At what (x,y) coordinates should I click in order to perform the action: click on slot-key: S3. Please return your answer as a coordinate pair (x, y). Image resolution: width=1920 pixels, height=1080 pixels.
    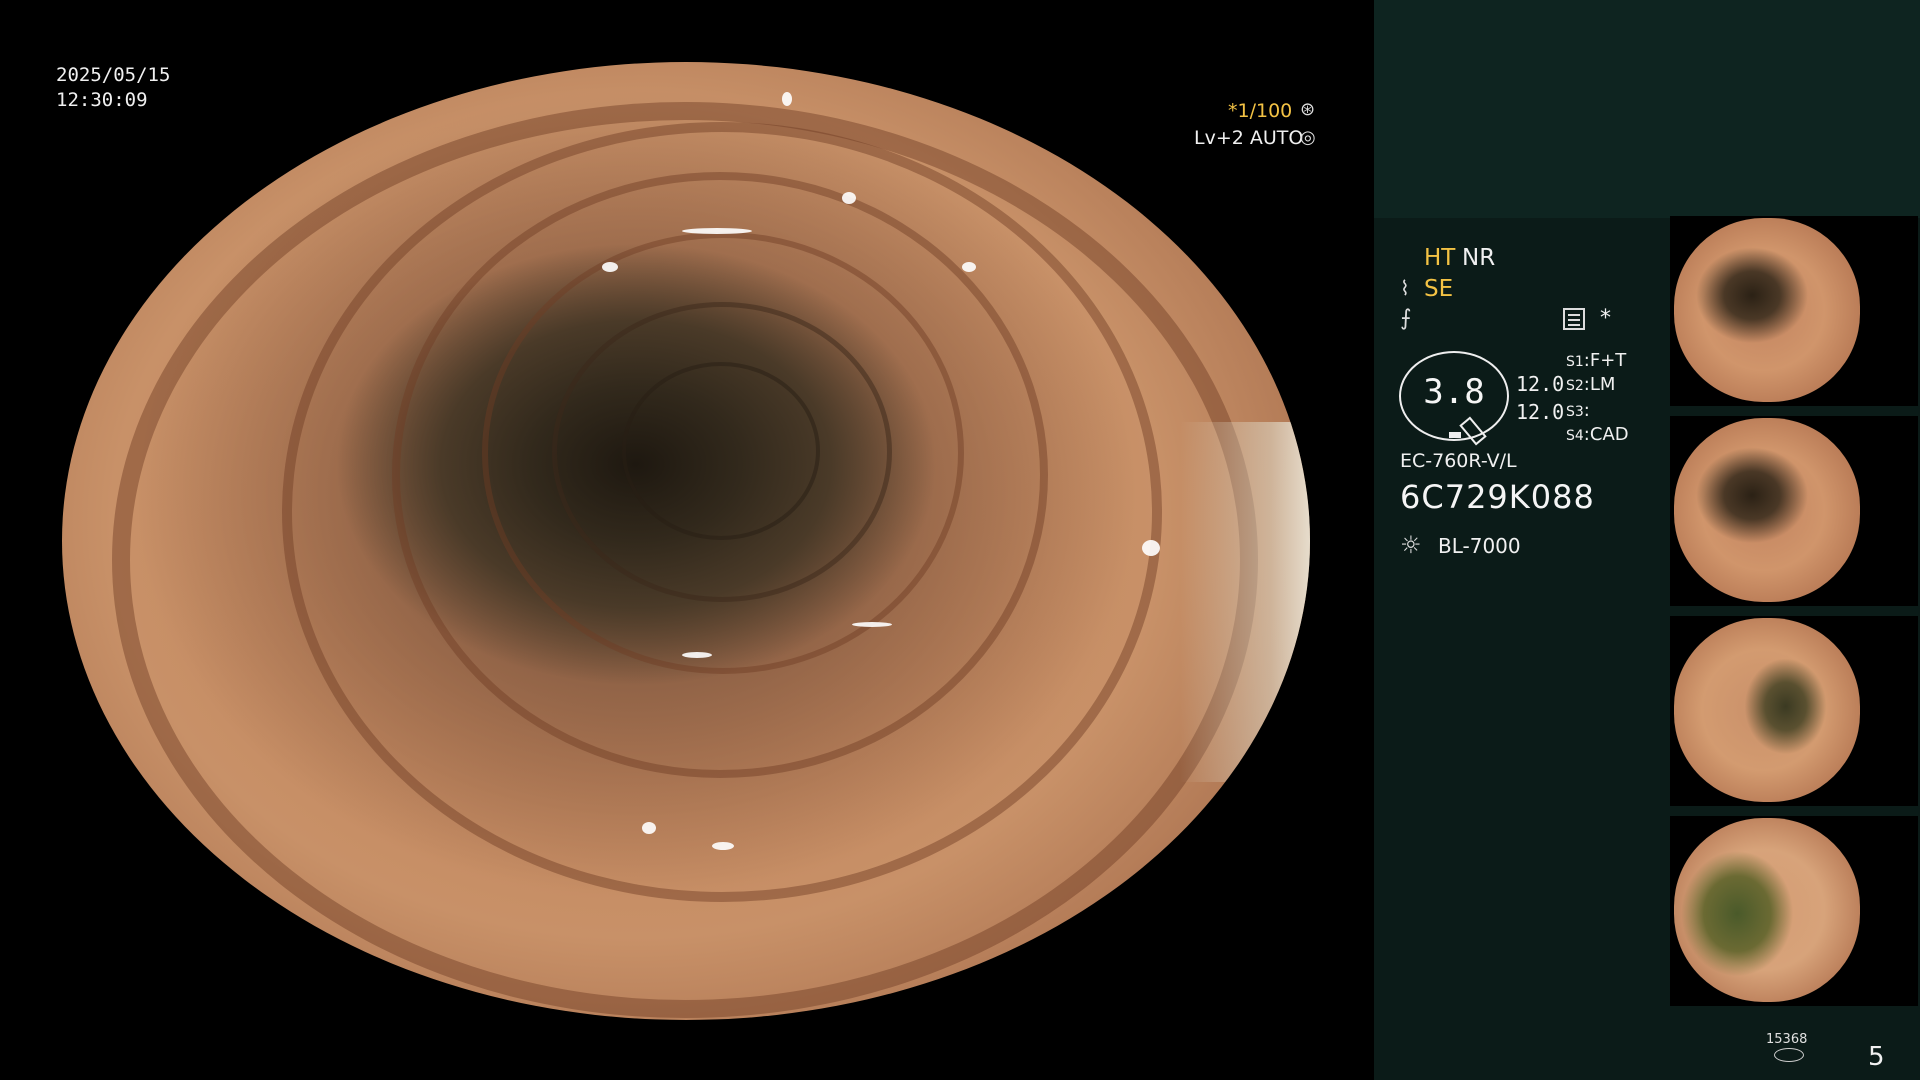
    Looking at the image, I should click on (1575, 412).